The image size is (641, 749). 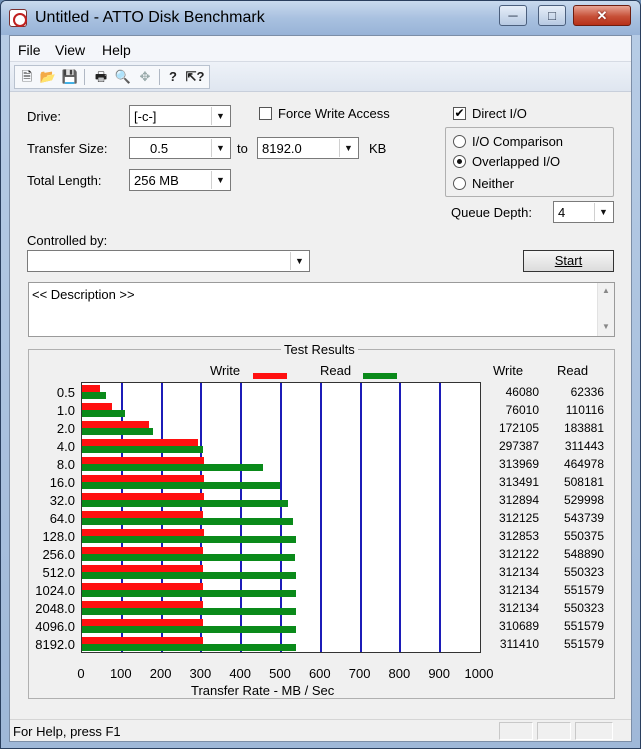 What do you see at coordinates (120, 673) in the screenshot?
I see `x-tick-label: 100` at bounding box center [120, 673].